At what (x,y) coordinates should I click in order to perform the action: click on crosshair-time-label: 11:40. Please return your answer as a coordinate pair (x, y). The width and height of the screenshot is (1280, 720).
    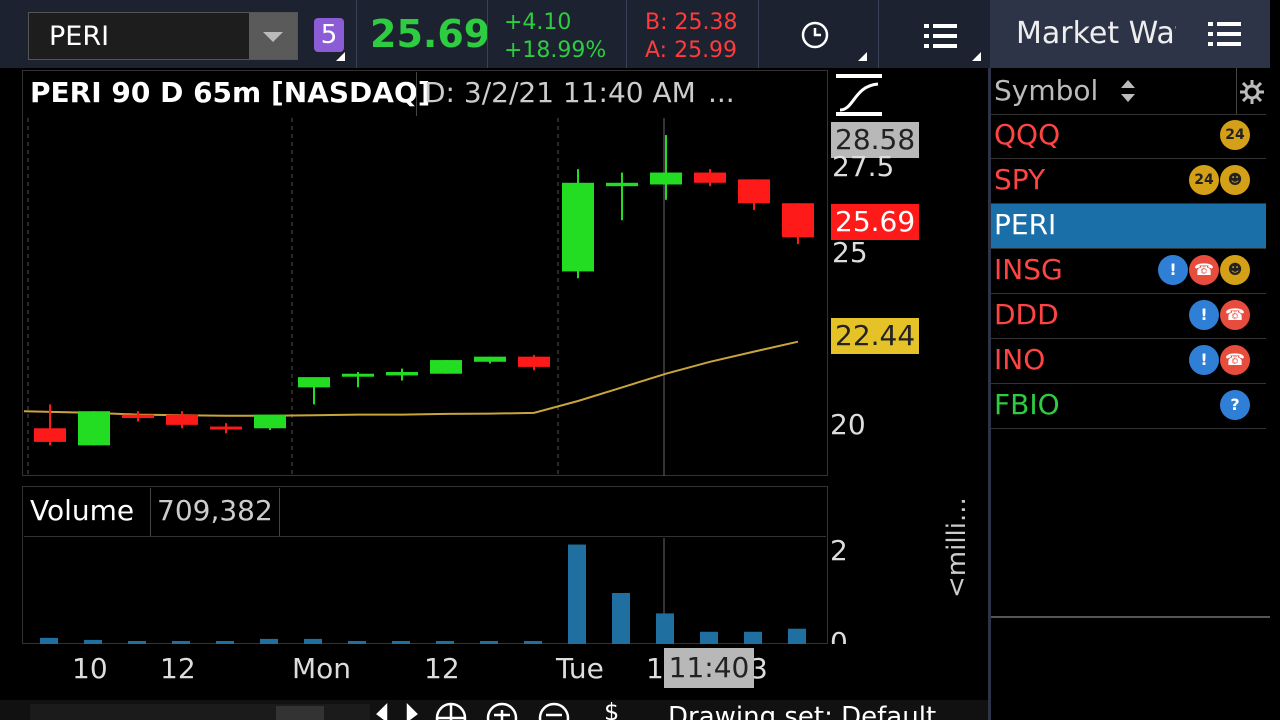
    Looking at the image, I should click on (709, 668).